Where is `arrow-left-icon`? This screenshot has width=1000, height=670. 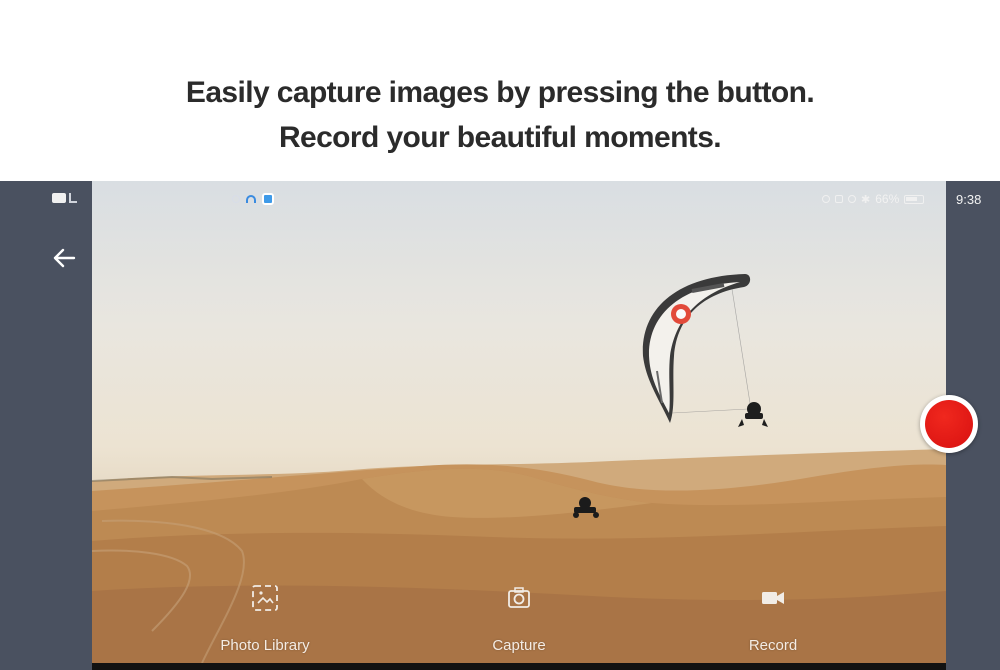 arrow-left-icon is located at coordinates (64, 258).